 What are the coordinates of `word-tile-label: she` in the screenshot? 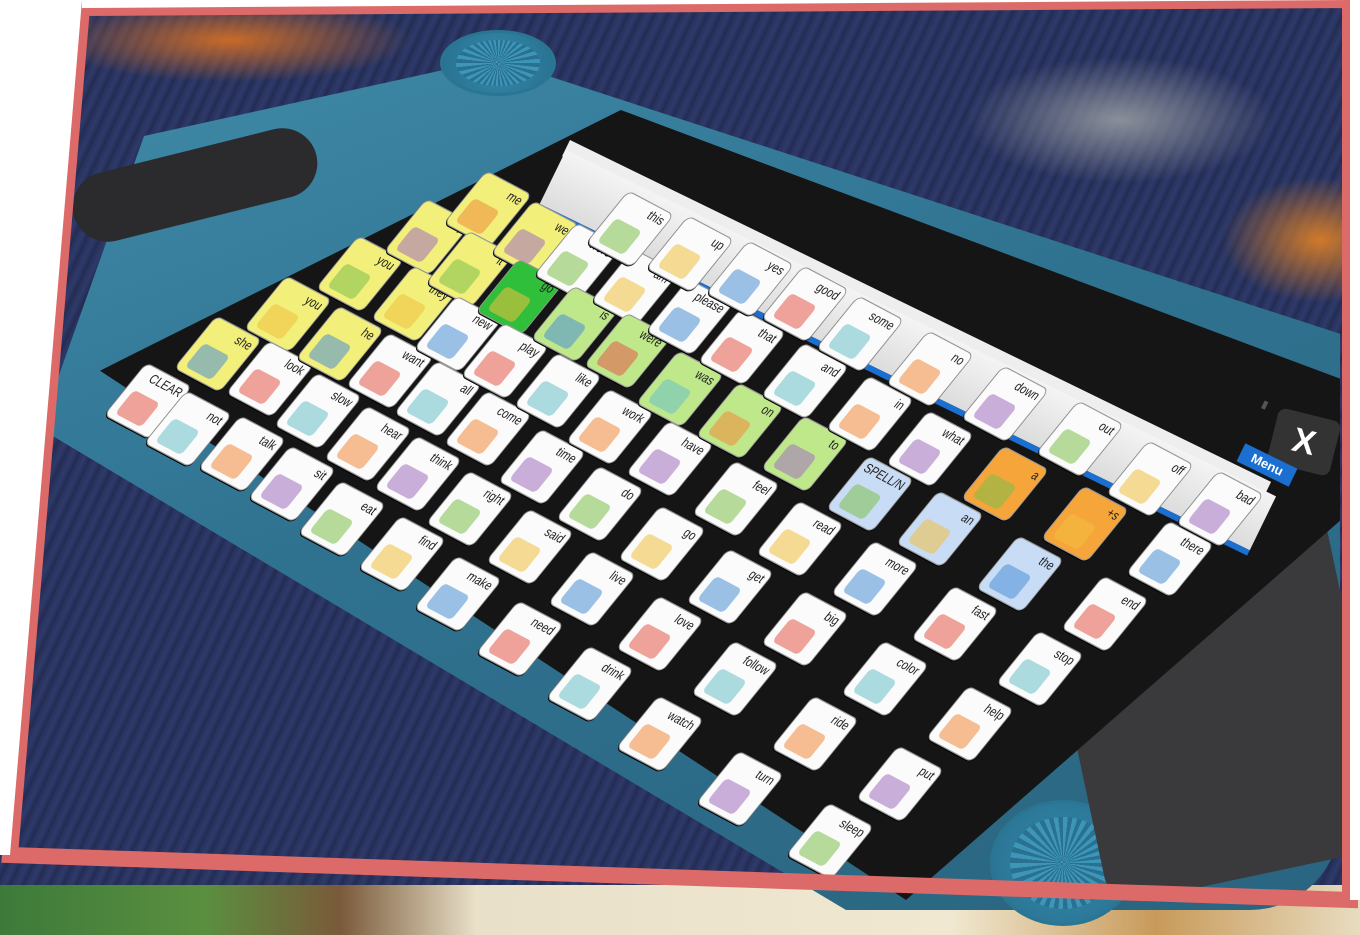 It's located at (244, 343).